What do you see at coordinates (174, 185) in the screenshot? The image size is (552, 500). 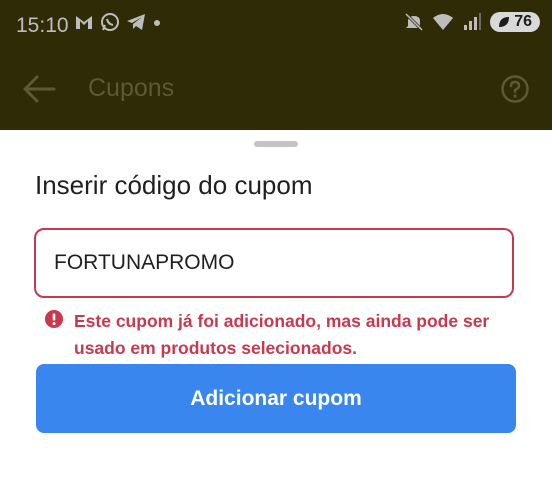 I see `sheet-title: Inserir código do cupom` at bounding box center [174, 185].